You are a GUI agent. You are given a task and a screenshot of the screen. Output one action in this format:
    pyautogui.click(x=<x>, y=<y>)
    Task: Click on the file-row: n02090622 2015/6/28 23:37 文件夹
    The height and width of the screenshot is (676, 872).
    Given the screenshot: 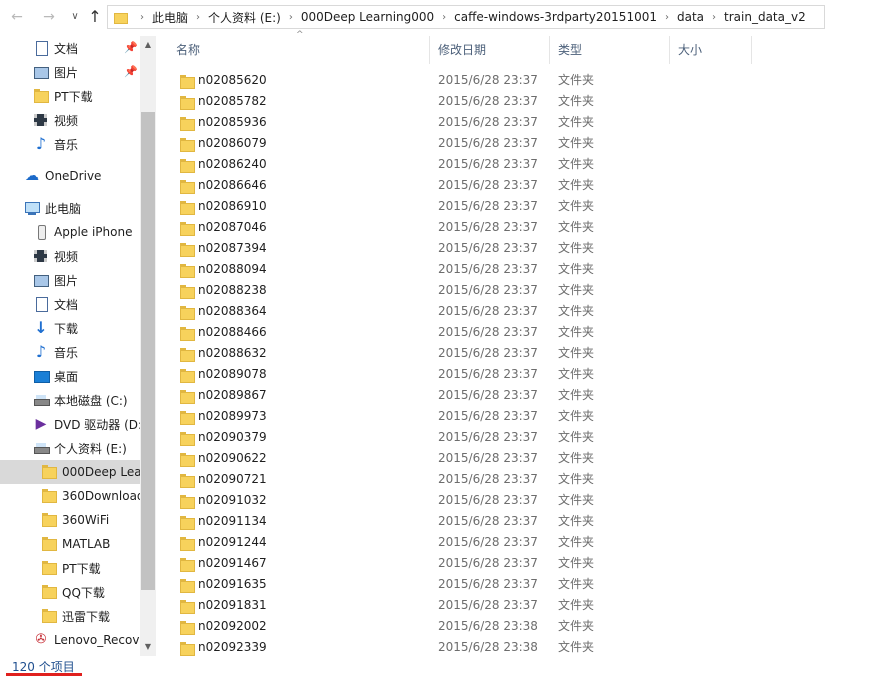 What is the action you would take?
    pyautogui.click(x=516, y=458)
    